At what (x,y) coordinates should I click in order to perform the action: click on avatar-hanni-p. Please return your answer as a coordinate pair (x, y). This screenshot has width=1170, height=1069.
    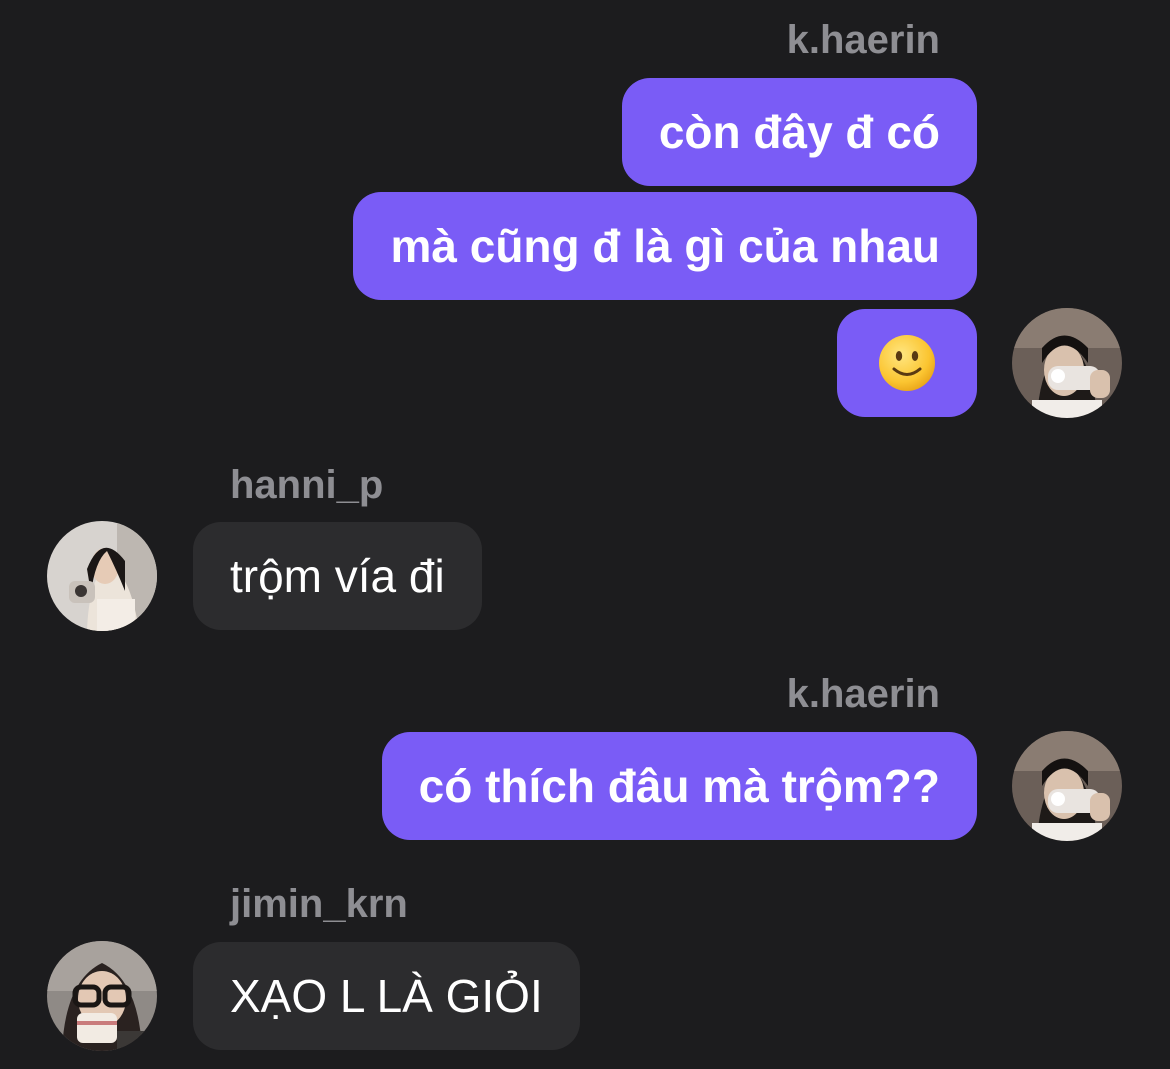
    Looking at the image, I should click on (102, 576).